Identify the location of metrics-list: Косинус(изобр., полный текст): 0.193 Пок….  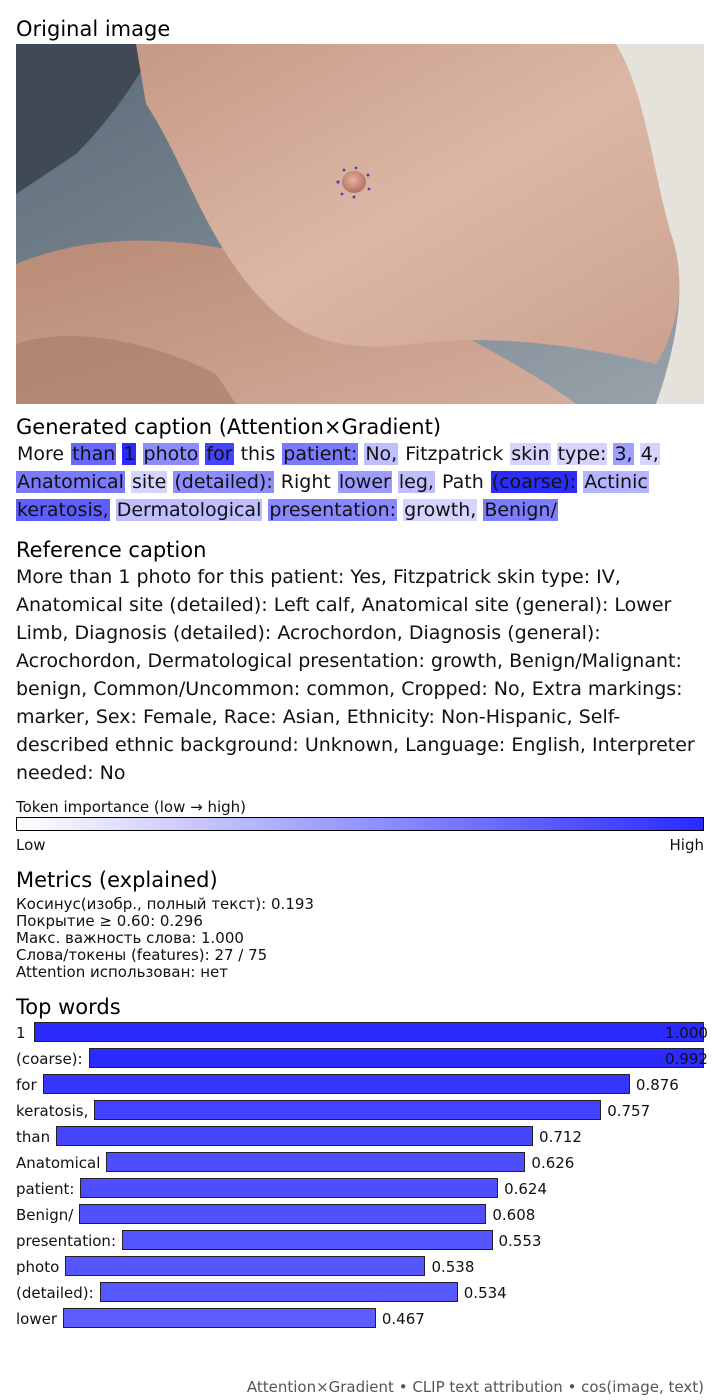
(165, 938).